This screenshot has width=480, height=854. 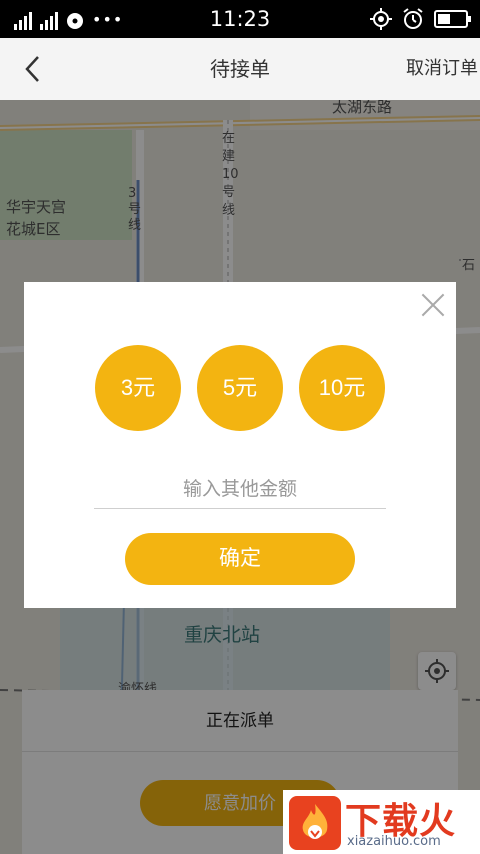 I want to click on cancel-order-button: 取消订单, so click(x=443, y=69).